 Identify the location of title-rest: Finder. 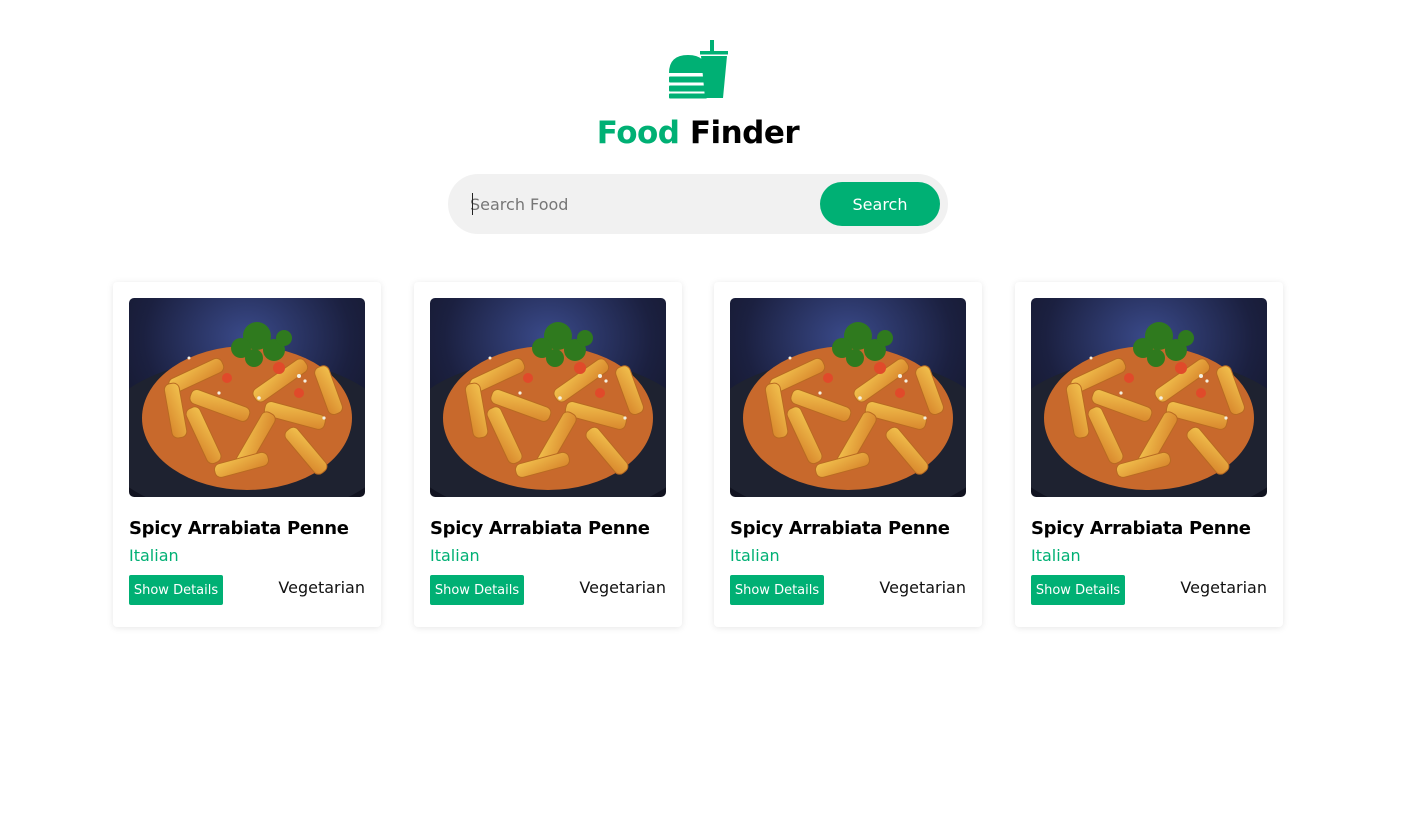
(744, 133).